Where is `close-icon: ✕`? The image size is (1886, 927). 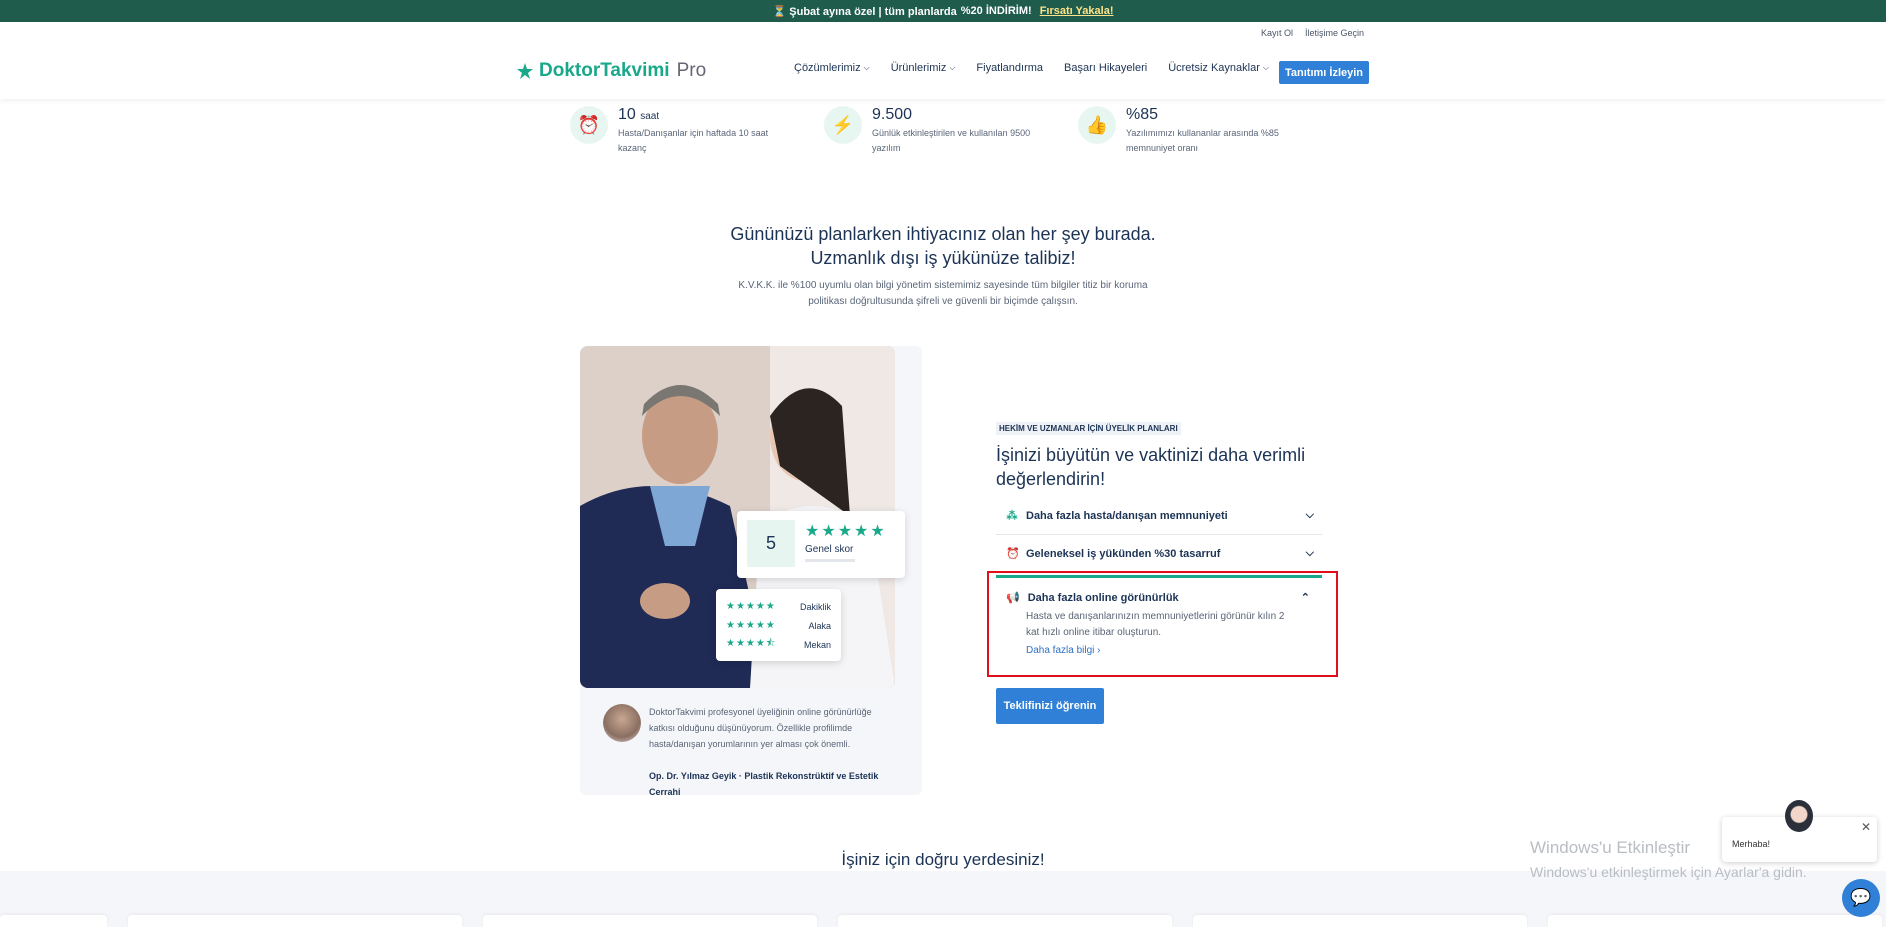
close-icon: ✕ is located at coordinates (1866, 827).